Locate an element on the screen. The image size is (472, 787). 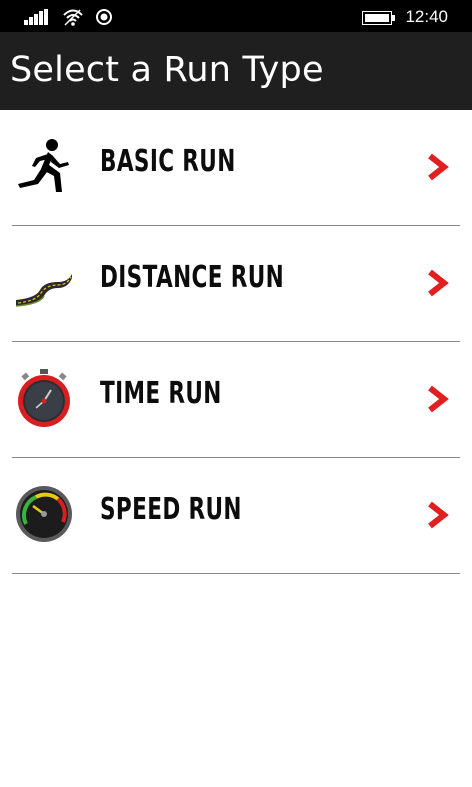
wifi-icon is located at coordinates (73, 17).